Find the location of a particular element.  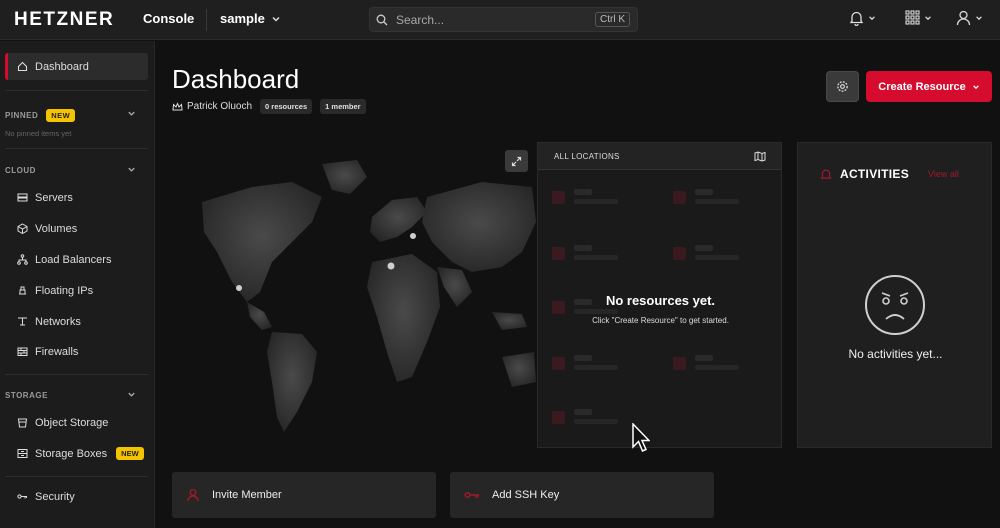

search-icon is located at coordinates (382, 19).